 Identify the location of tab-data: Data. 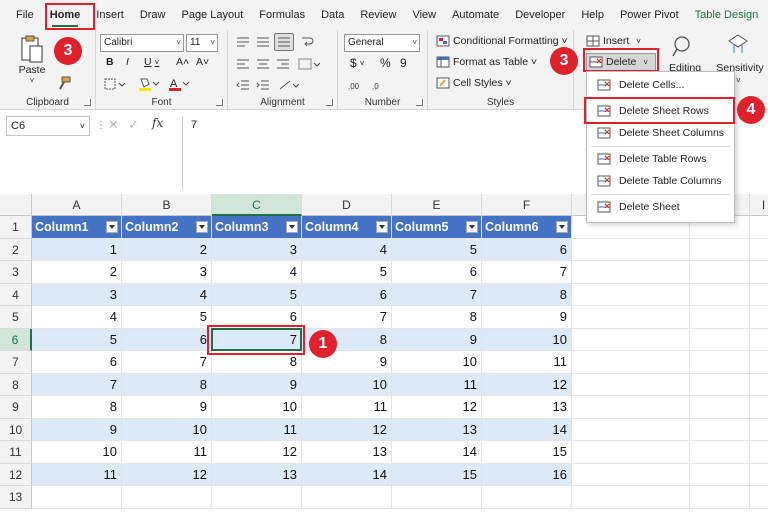
(332, 15).